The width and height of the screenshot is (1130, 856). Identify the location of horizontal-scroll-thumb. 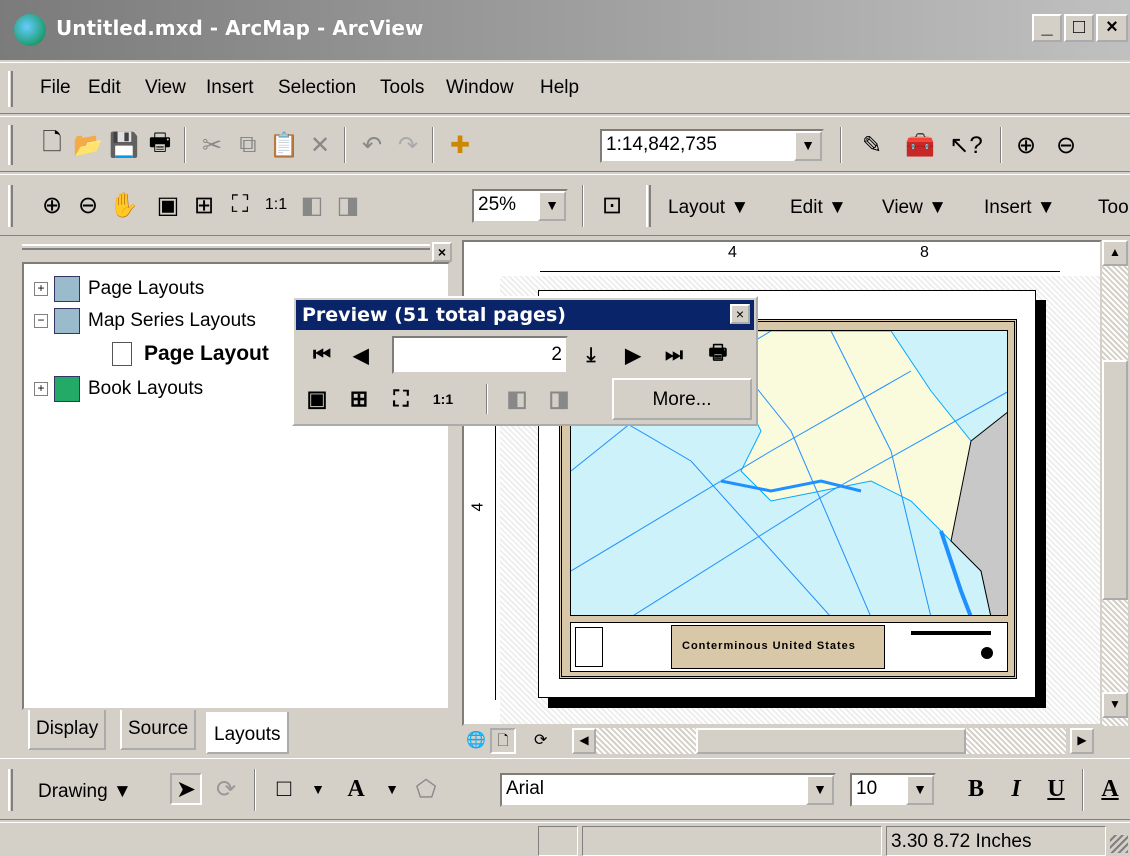
(831, 741).